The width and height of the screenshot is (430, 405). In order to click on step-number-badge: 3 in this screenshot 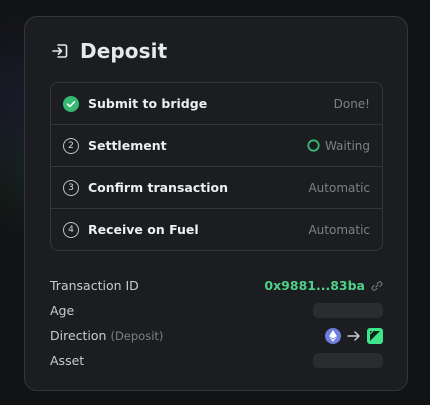, I will do `click(71, 187)`.